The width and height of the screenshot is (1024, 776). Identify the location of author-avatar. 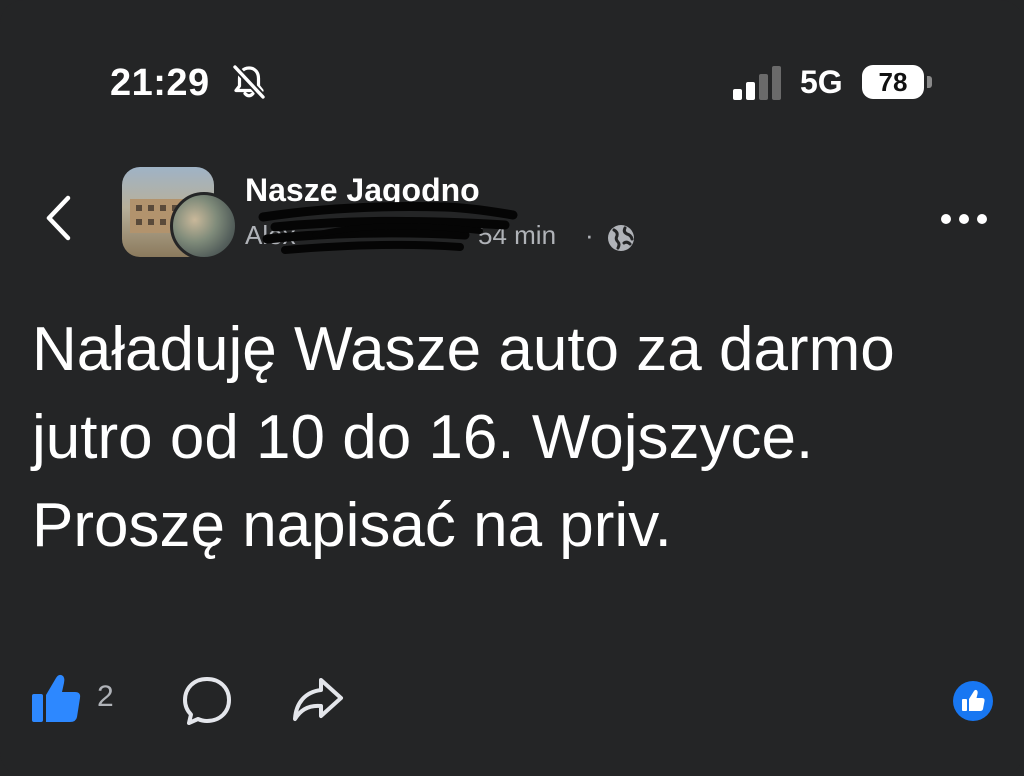
(204, 226).